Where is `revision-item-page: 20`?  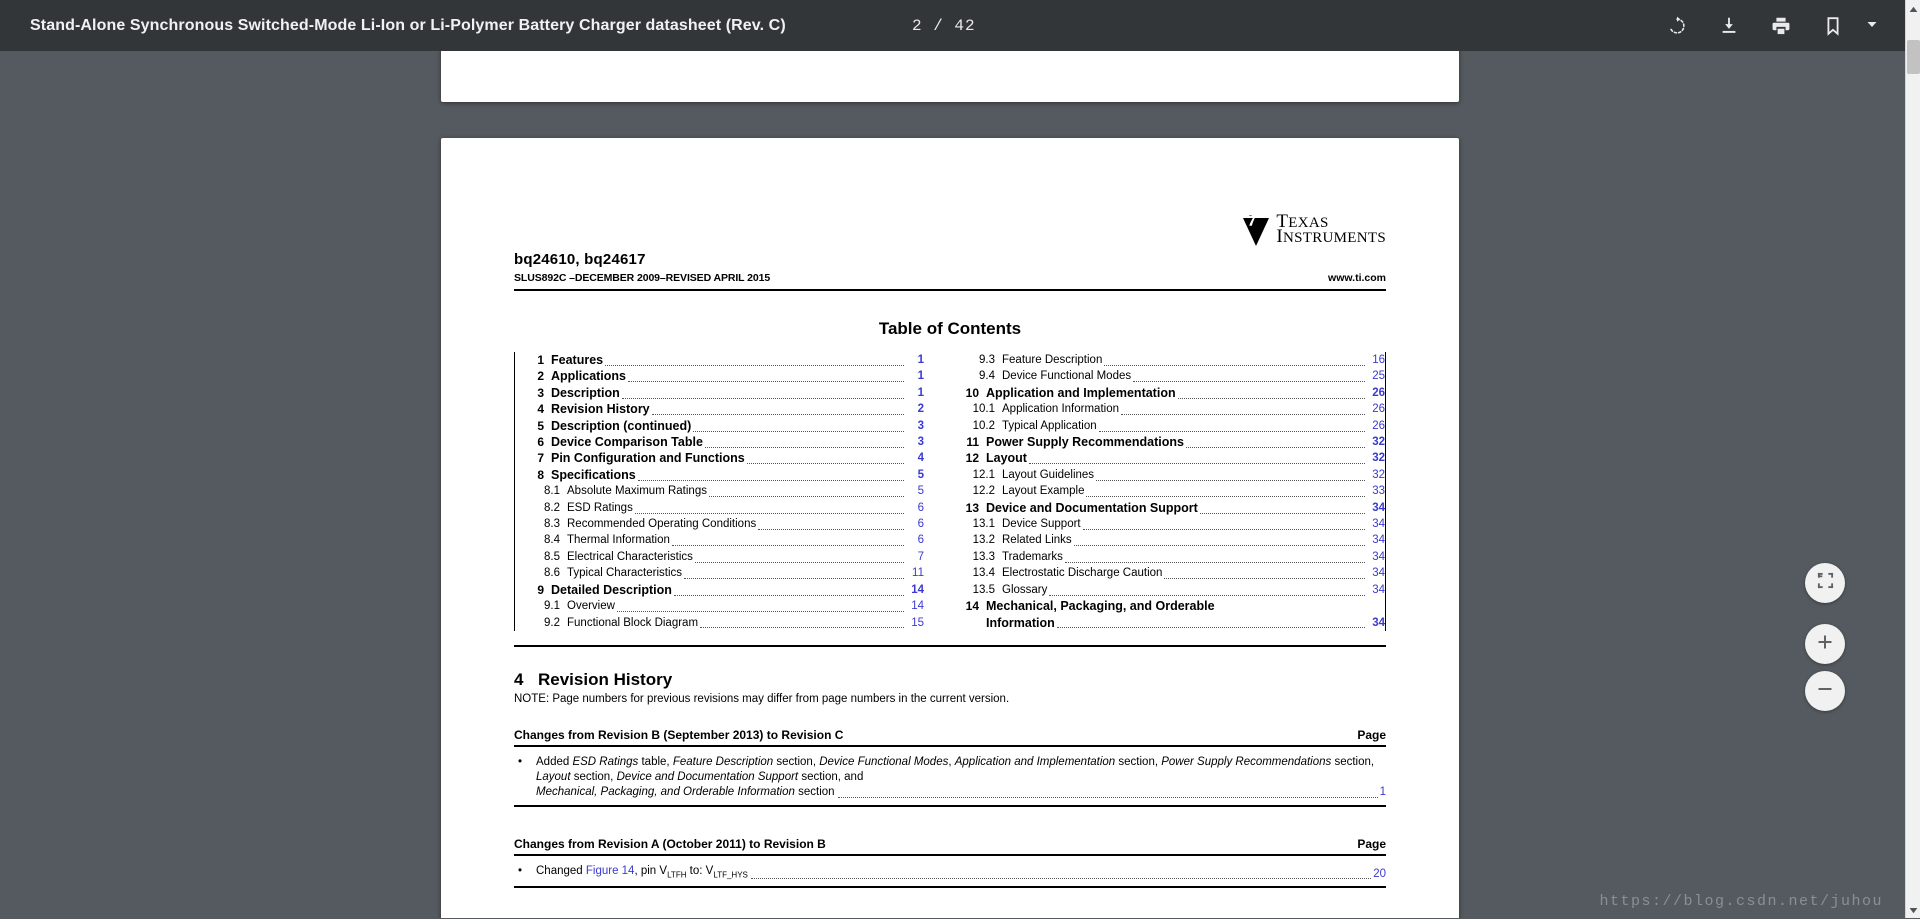 revision-item-page: 20 is located at coordinates (1379, 874).